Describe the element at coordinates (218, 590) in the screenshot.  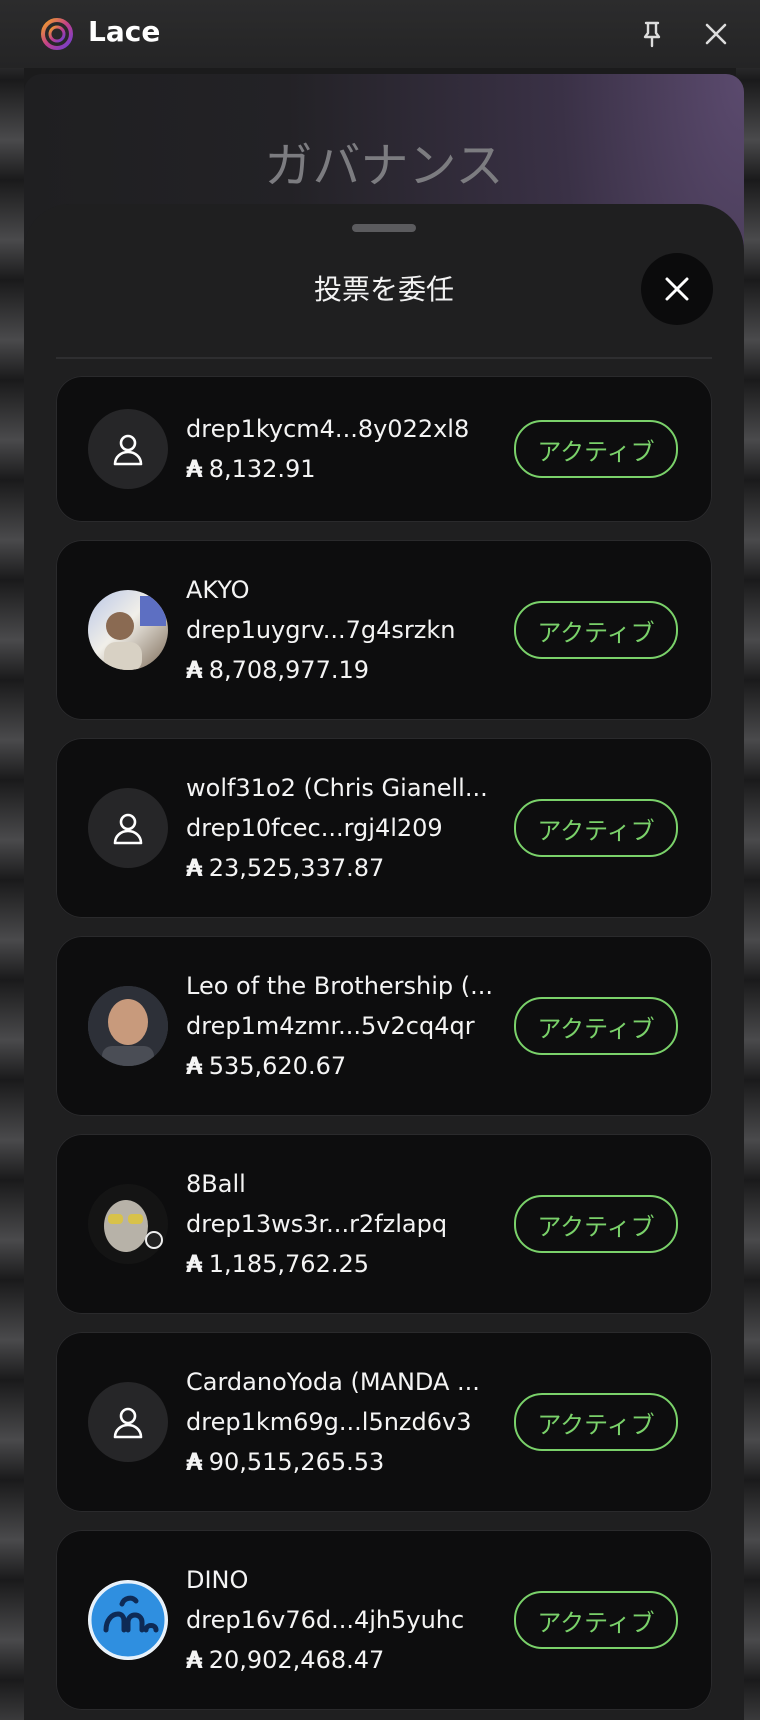
I see `drep-name: AKYO` at that location.